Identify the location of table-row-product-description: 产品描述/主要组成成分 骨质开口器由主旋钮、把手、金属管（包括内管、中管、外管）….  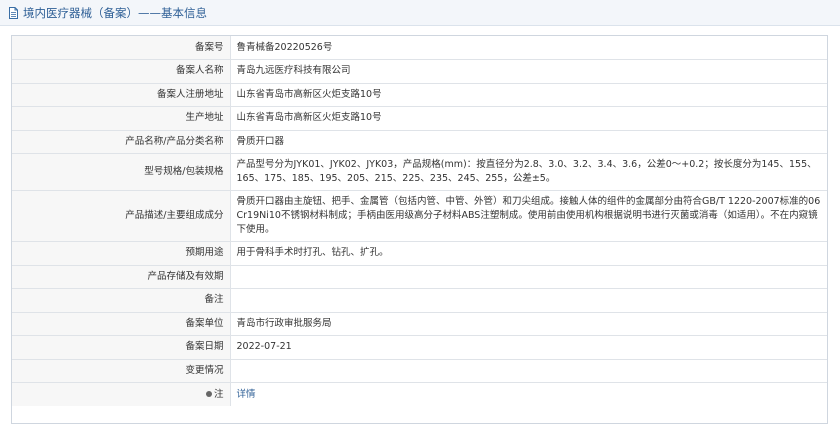
(419, 216).